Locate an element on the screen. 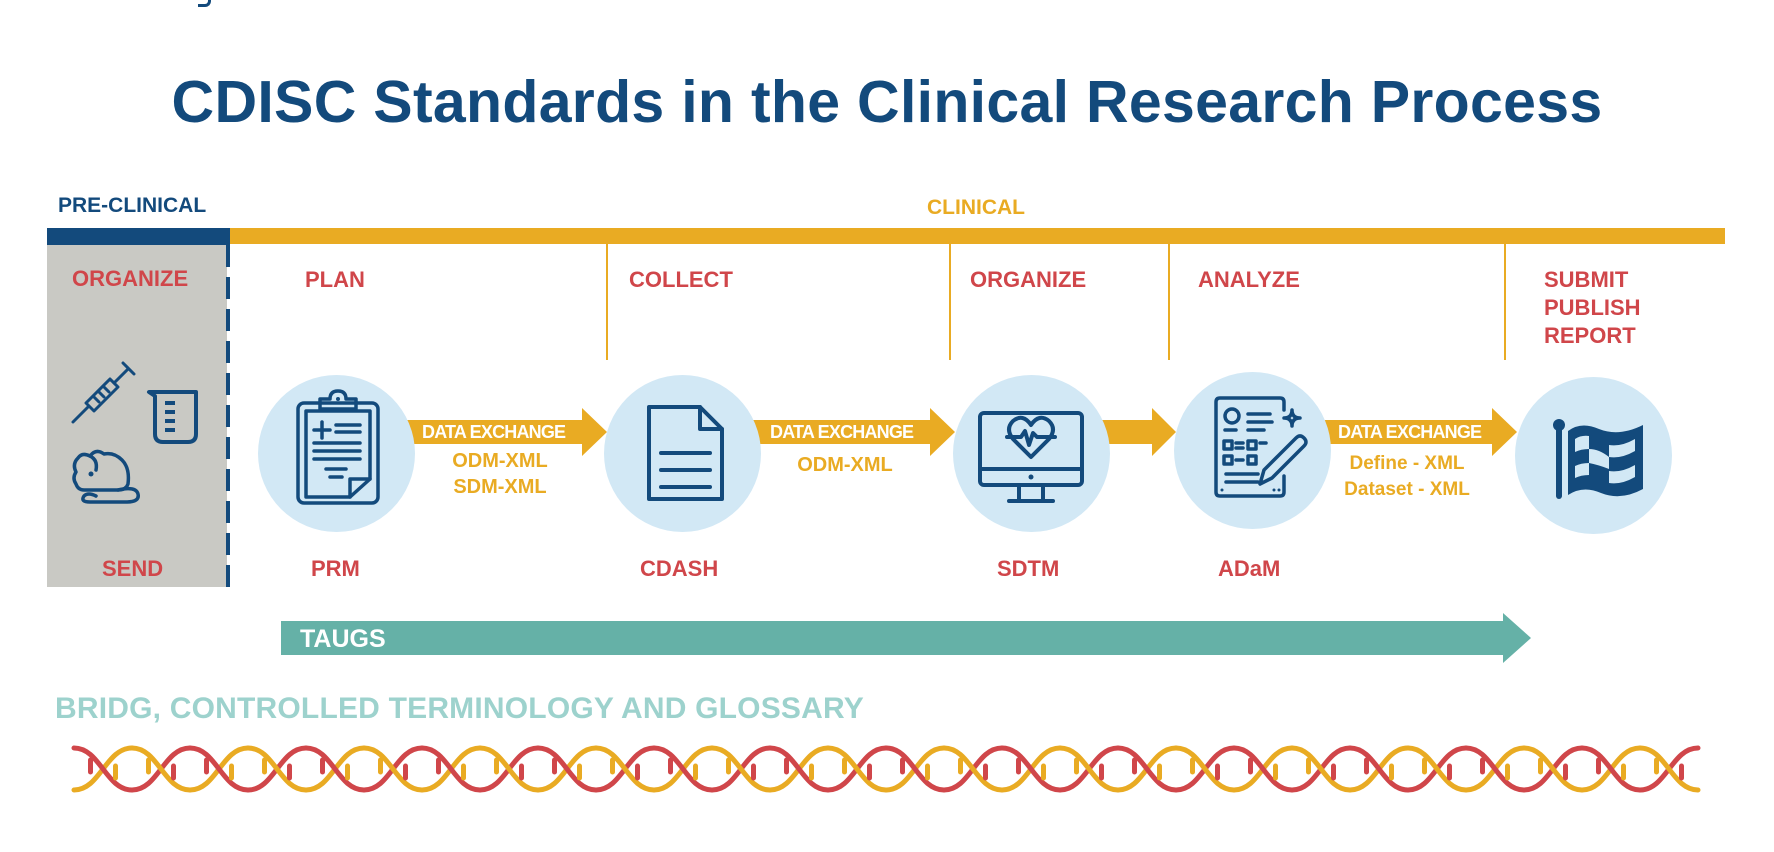  data-exchange-arrow-4: DATA EXCHANGE is located at coordinates (1418, 432).